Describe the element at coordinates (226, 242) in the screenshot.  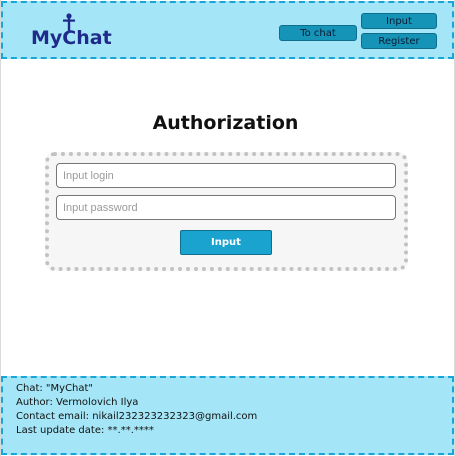
I see `submit-button: Input` at that location.